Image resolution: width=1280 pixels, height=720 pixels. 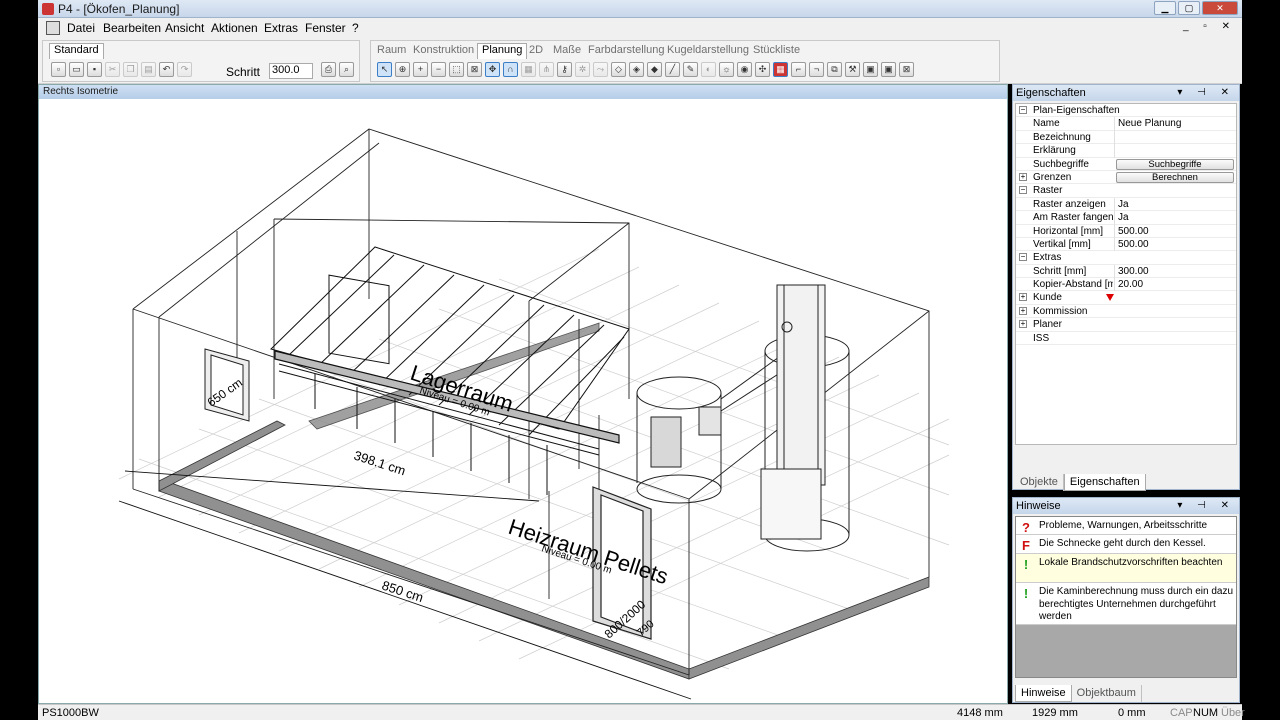 I want to click on property-row: − Extras, so click(x=1126, y=258).